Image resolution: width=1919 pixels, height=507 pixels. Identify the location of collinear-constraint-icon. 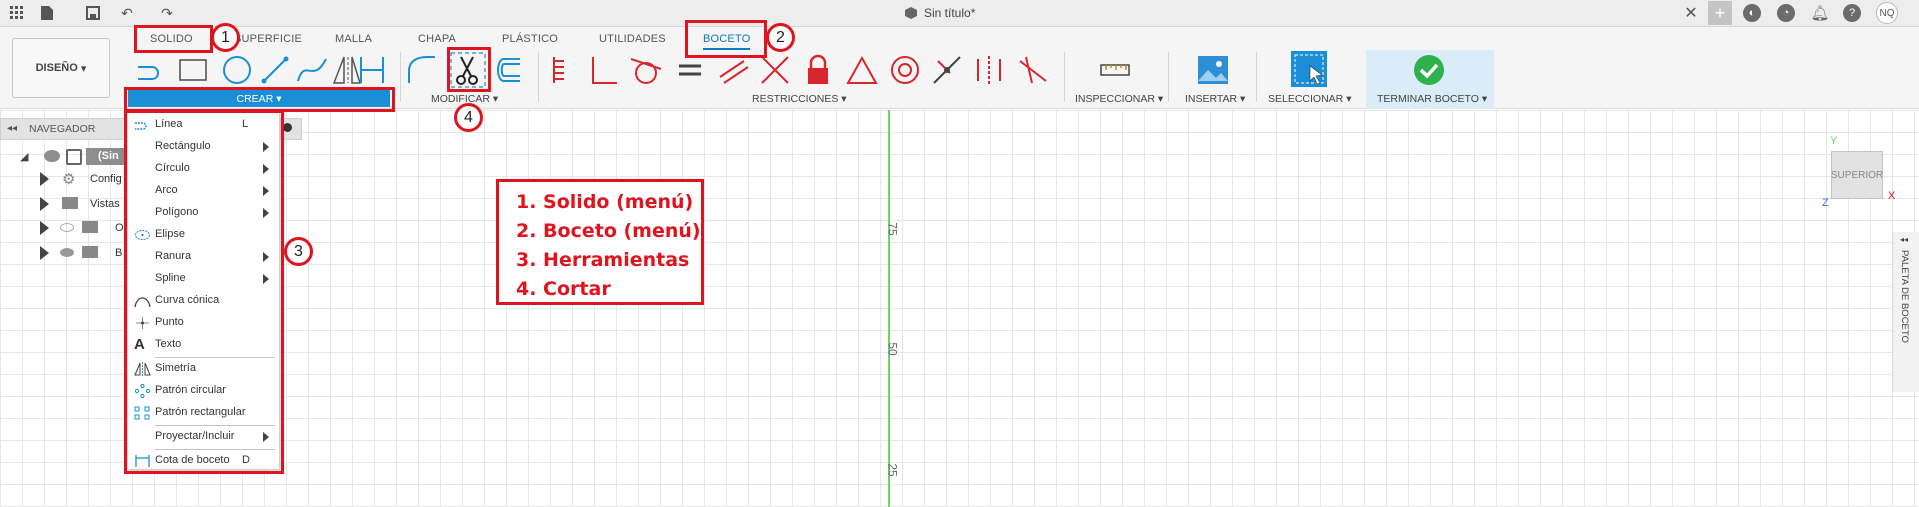
(1033, 70).